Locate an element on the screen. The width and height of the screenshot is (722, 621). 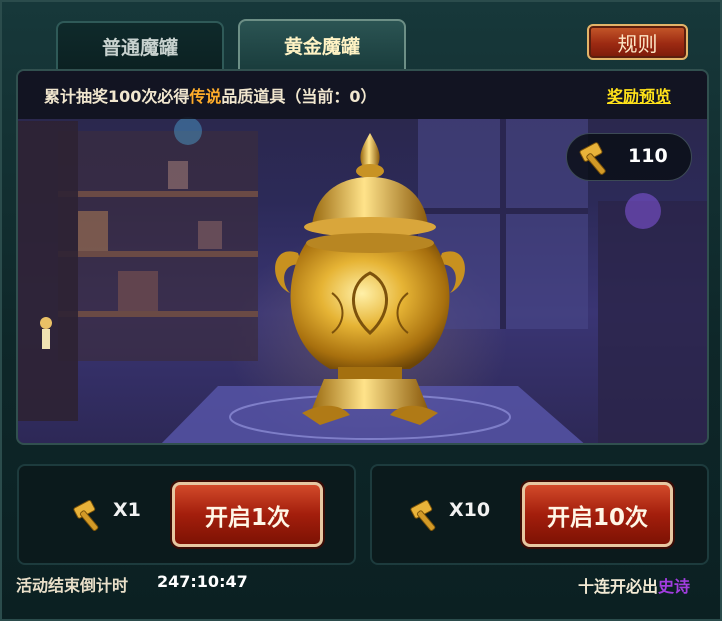
ten-pull-note-text: 十连开必出 is located at coordinates (617, 586).